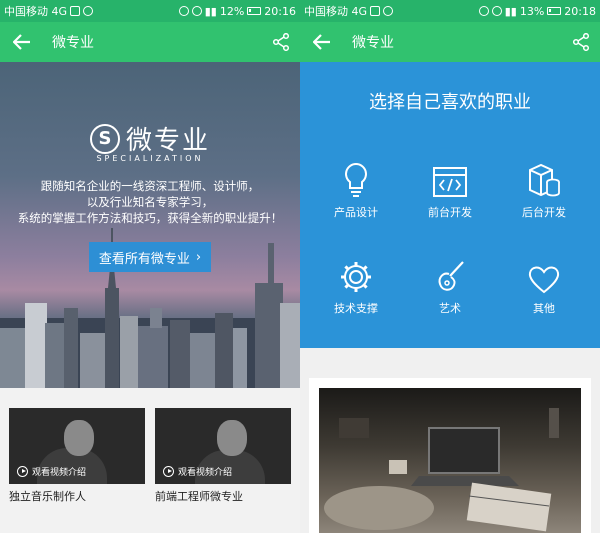 This screenshot has height=533, width=600. Describe the element at coordinates (532, 11) in the screenshot. I see `battery-percent: 13%` at that location.